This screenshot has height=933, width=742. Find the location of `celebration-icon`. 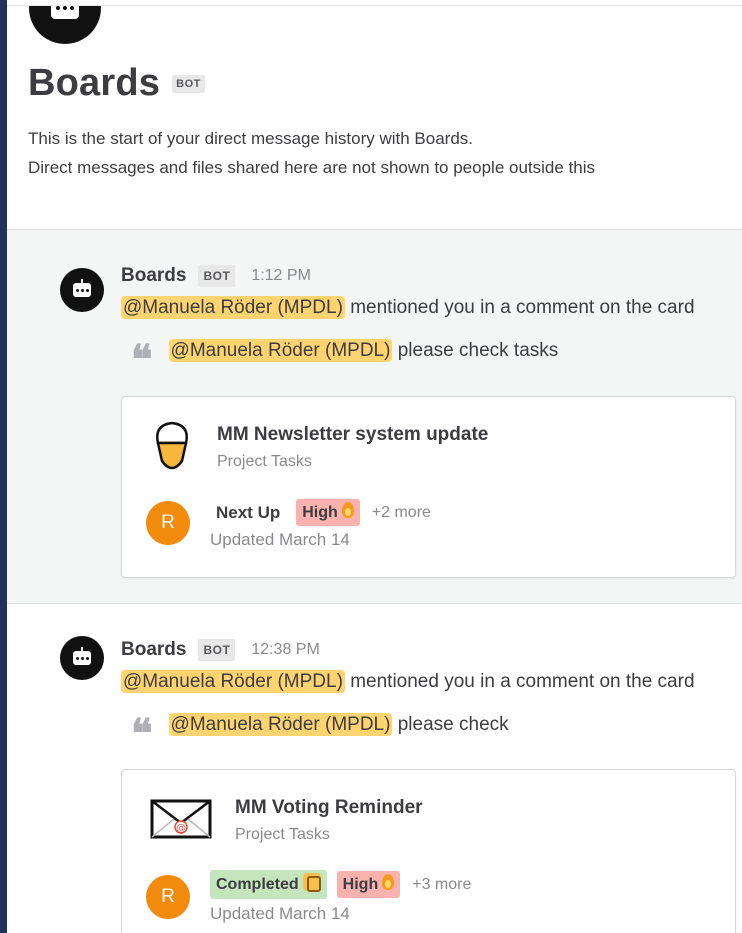

celebration-icon is located at coordinates (311, 882).